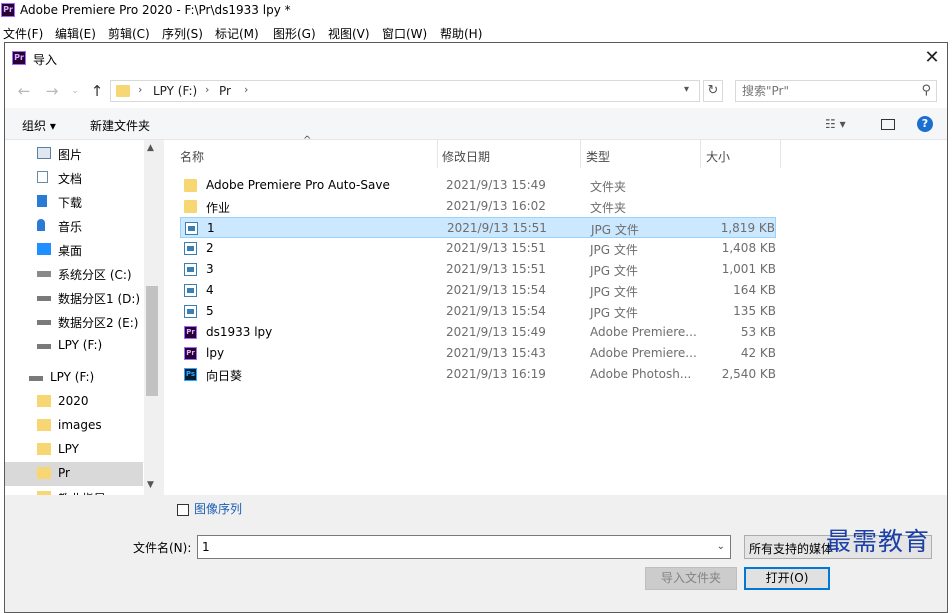 The height and width of the screenshot is (613, 952). What do you see at coordinates (691, 578) in the screenshot?
I see `import-folder-button: 导入文件夹` at bounding box center [691, 578].